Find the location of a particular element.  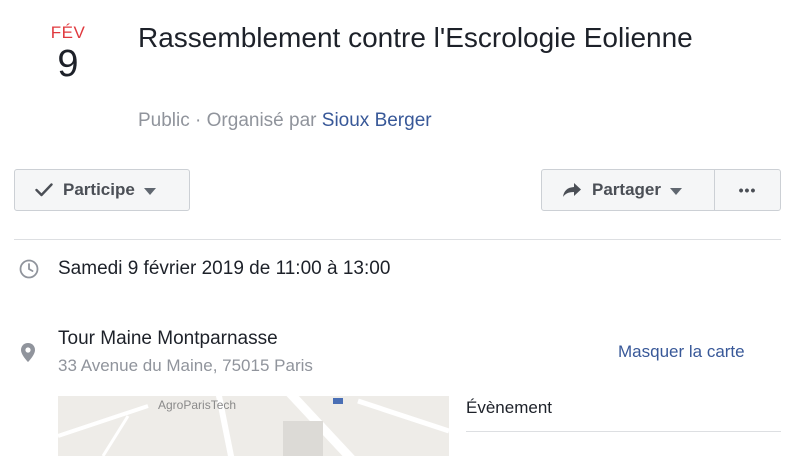

share-button-label: Partager is located at coordinates (626, 189).